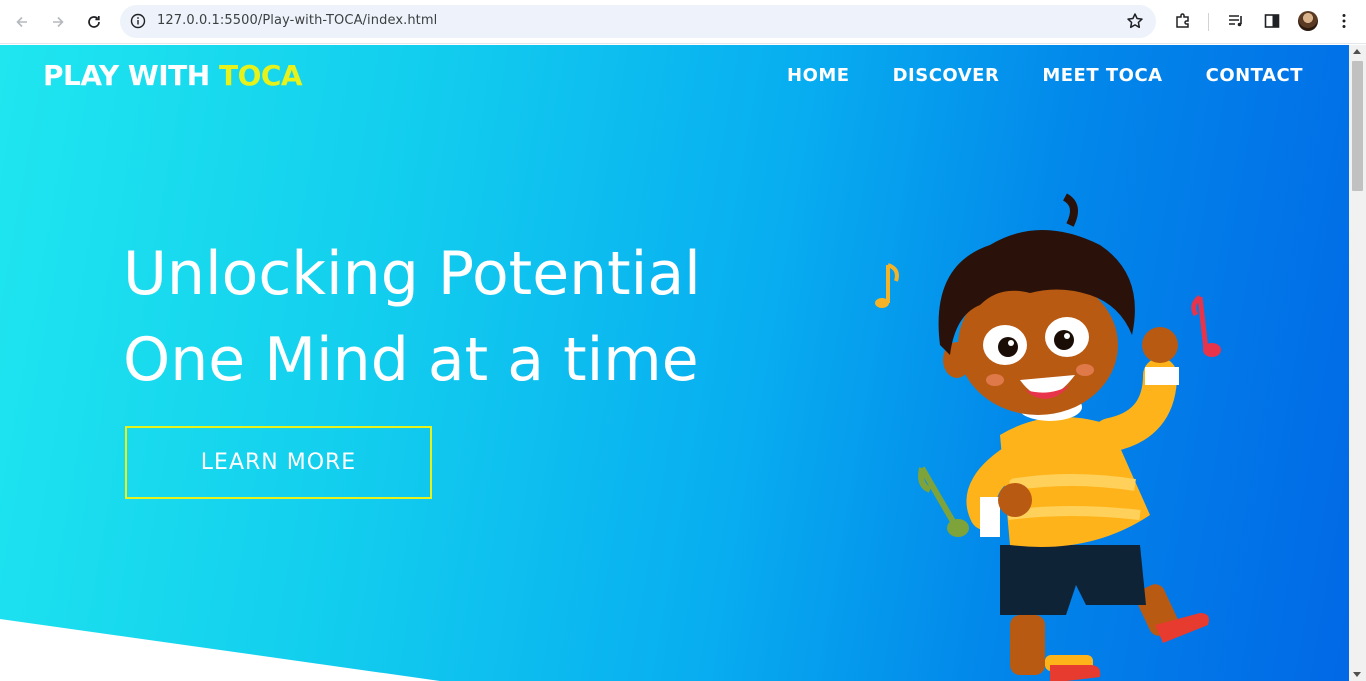 The width and height of the screenshot is (1366, 681). I want to click on logo-text: PLAY WITH, so click(131, 75).